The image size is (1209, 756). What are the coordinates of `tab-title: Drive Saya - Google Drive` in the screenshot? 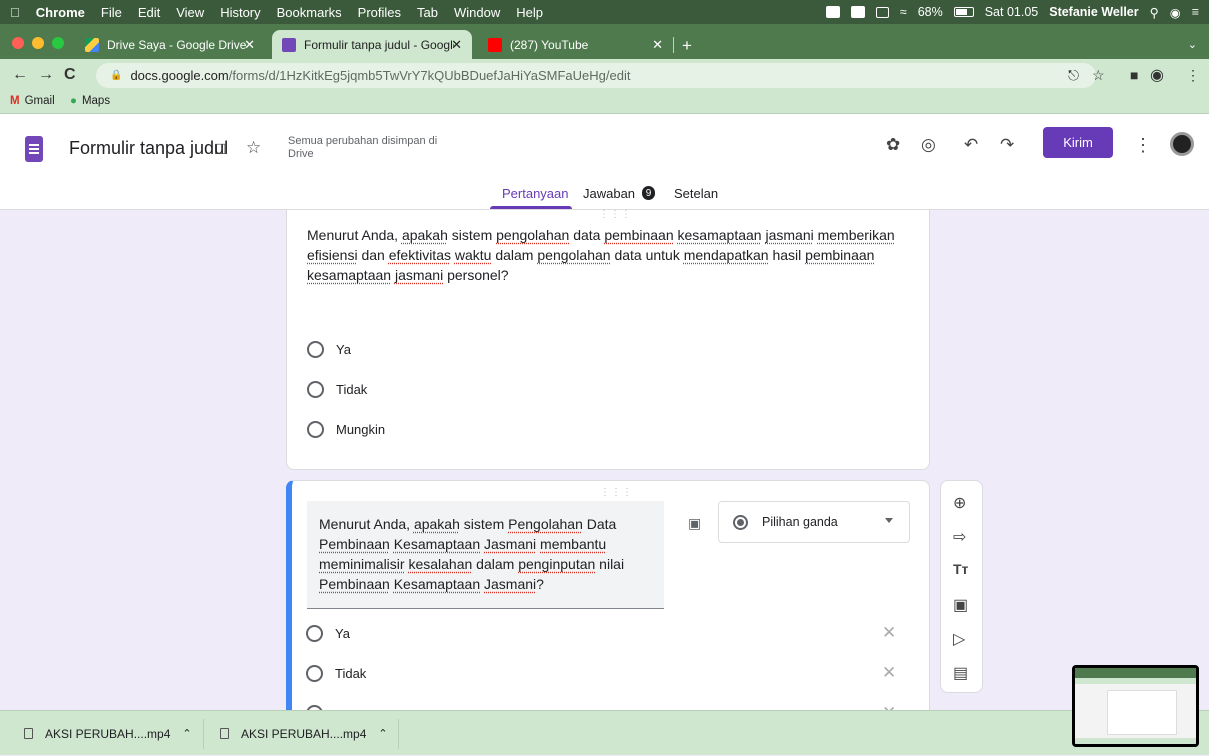 It's located at (177, 44).